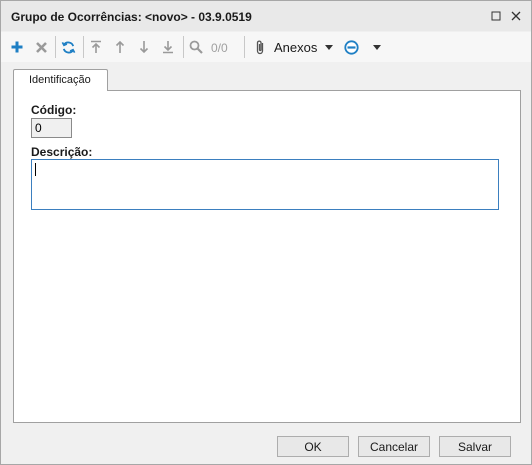 This screenshot has width=532, height=465. Describe the element at coordinates (54, 110) in the screenshot. I see `codigo-label: Código:` at that location.